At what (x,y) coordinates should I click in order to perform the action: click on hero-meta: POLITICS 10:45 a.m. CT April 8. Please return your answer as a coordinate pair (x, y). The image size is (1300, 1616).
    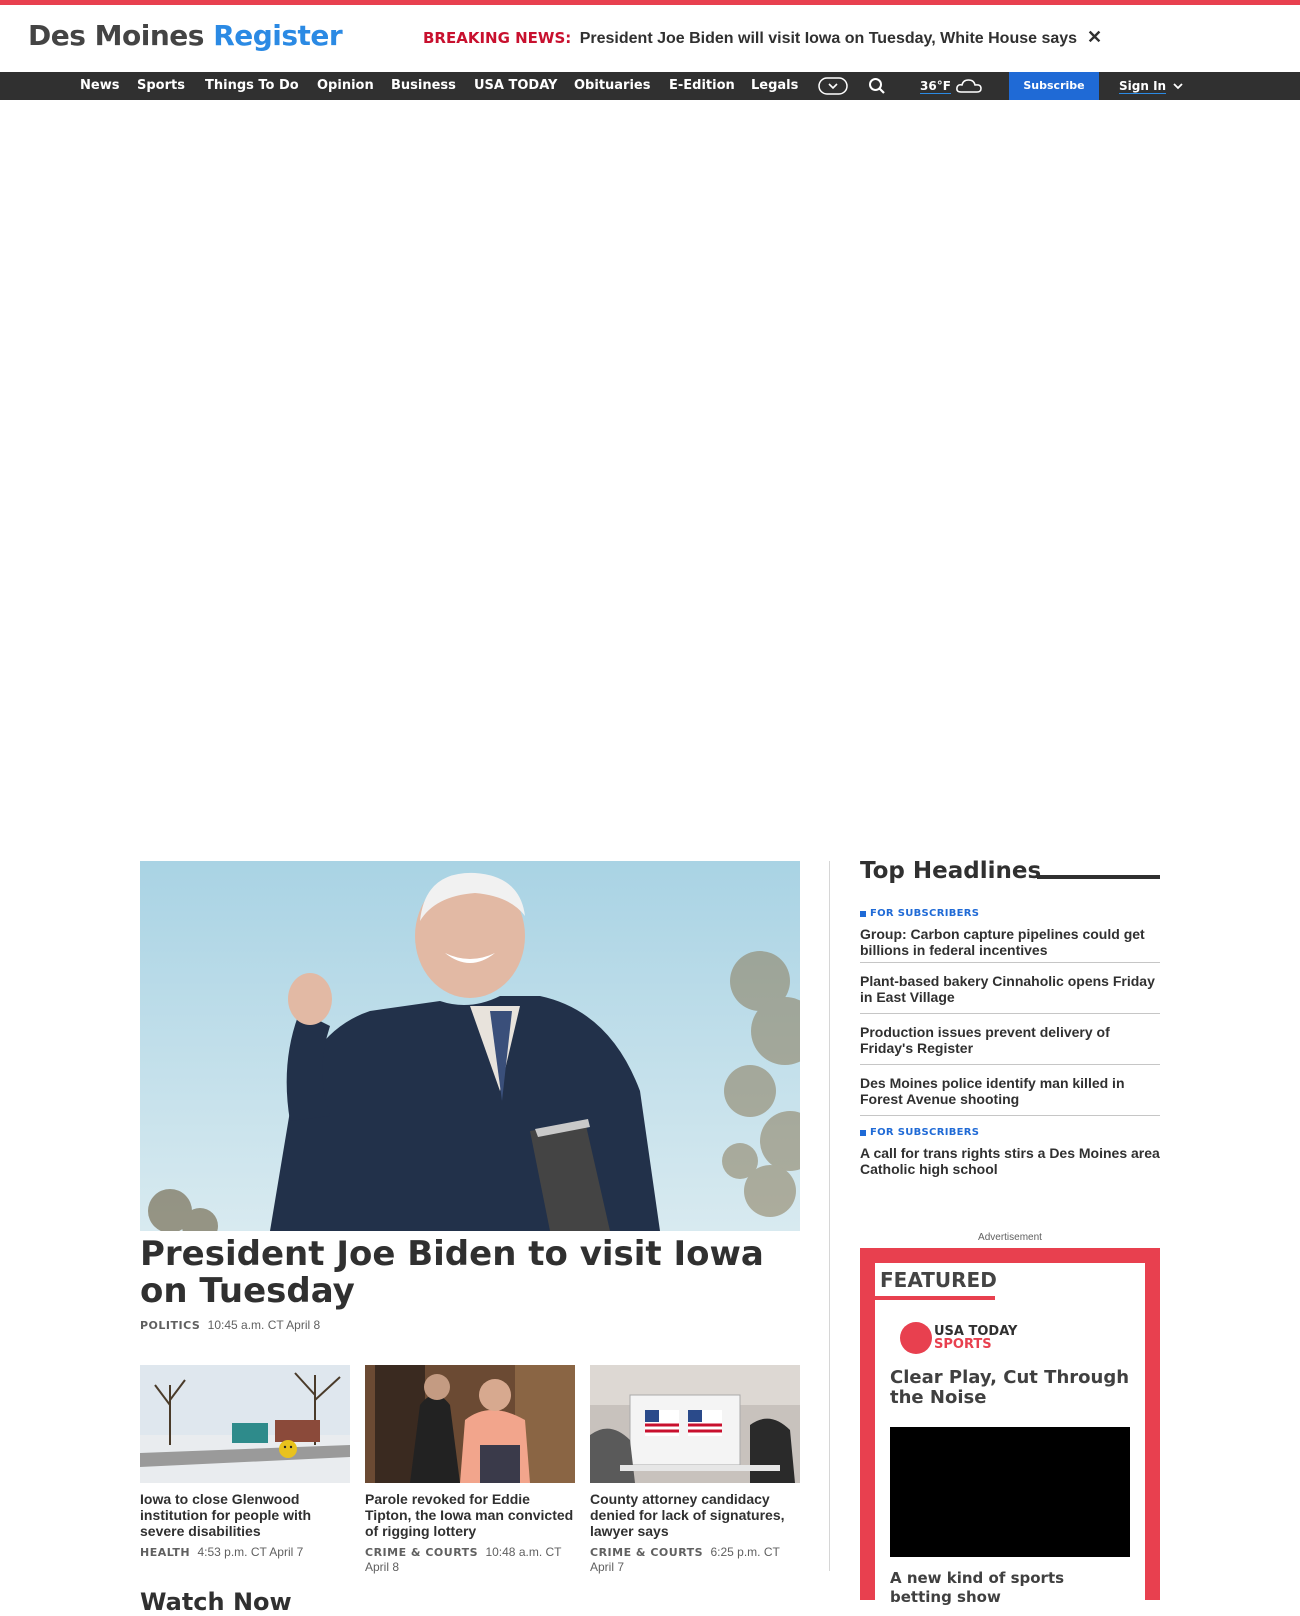
    Looking at the image, I should click on (230, 1325).